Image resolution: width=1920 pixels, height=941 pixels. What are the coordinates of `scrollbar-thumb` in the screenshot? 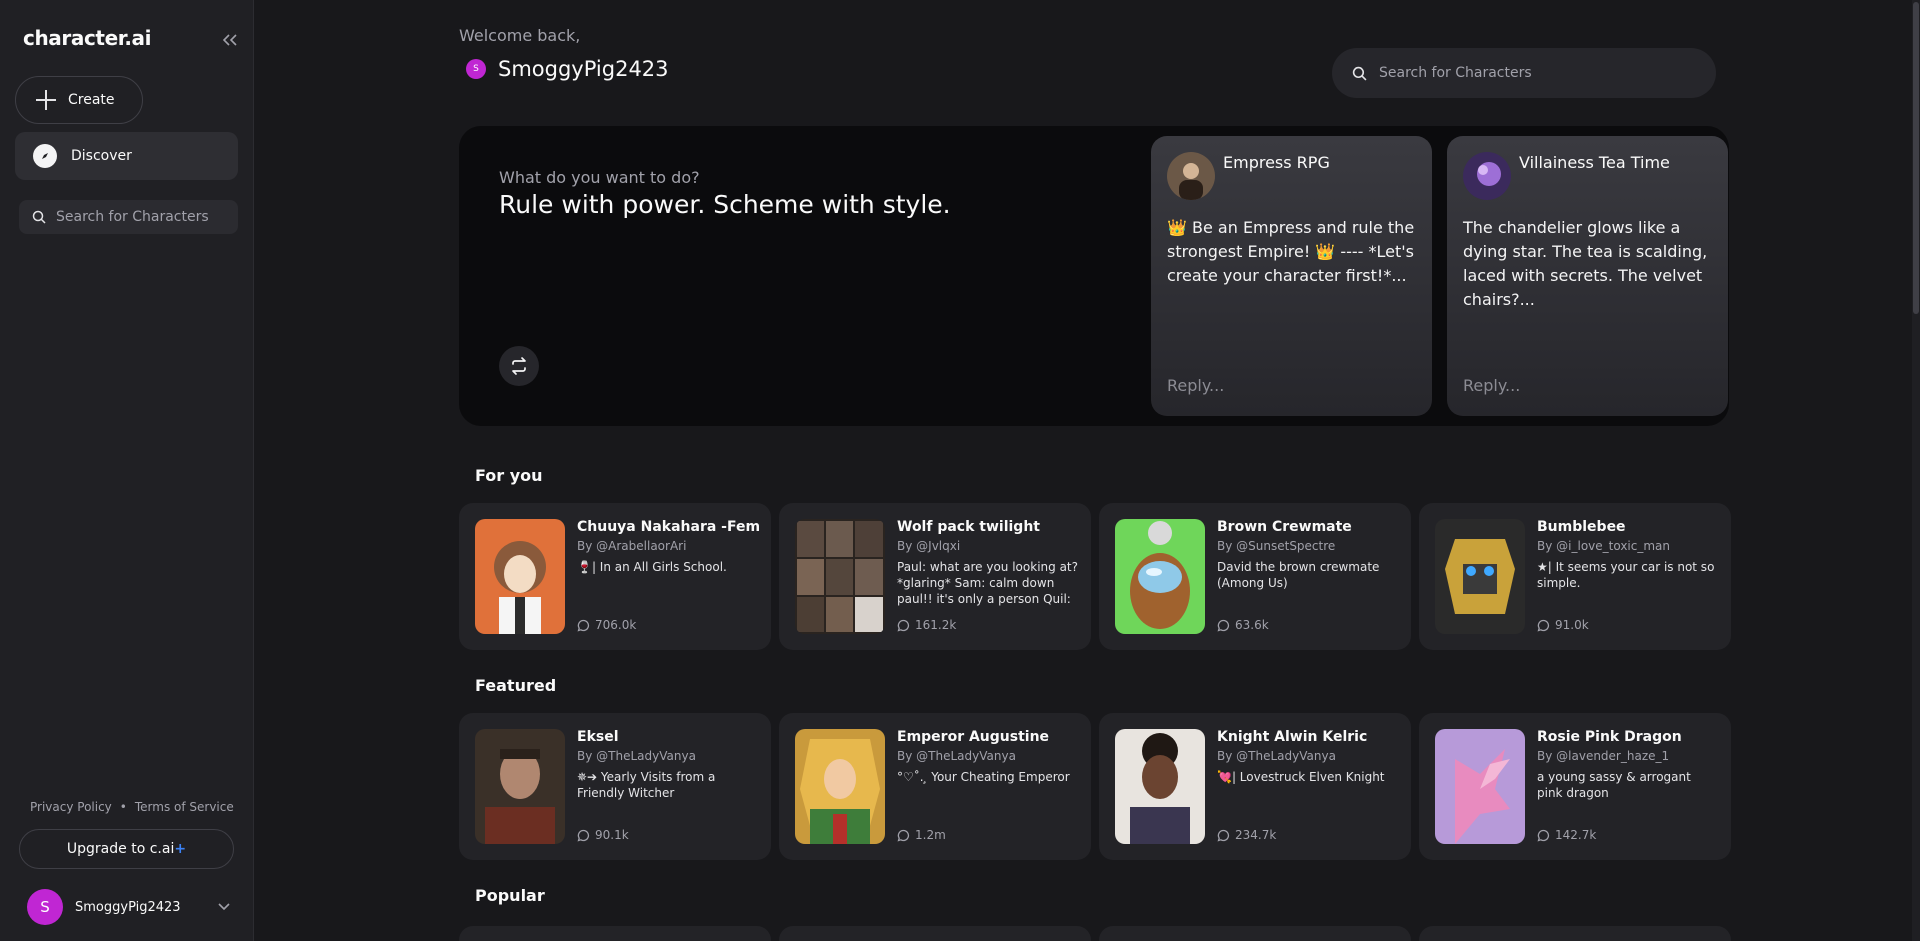 It's located at (1916, 158).